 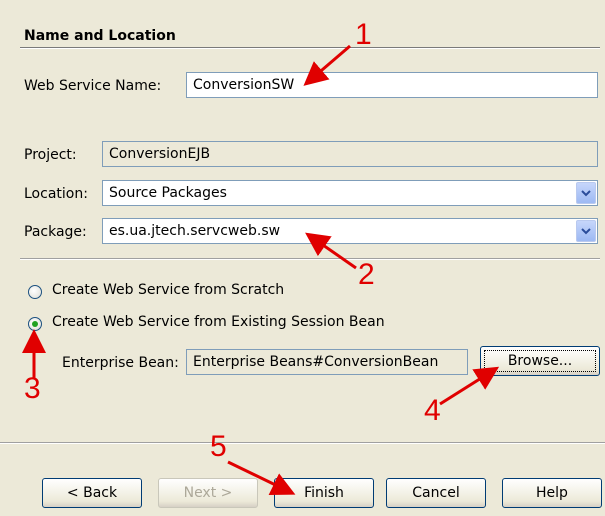 I want to click on package-combobox: es.ua.jtech.servcweb.sw, so click(x=350, y=231).